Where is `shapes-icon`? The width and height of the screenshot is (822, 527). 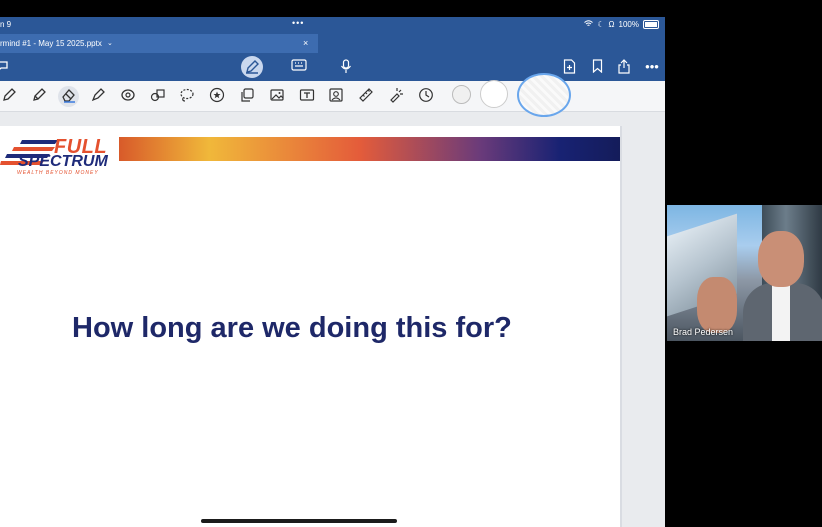 shapes-icon is located at coordinates (158, 96).